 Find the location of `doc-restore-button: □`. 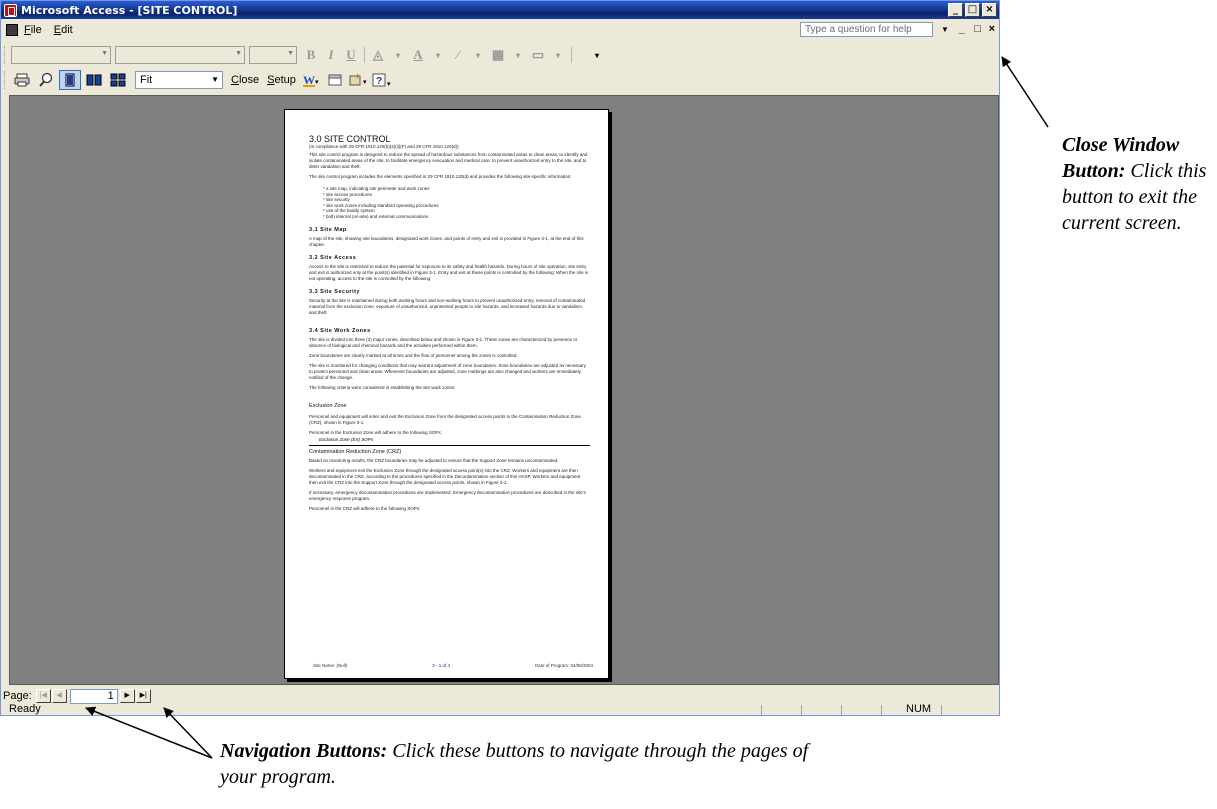

doc-restore-button: □ is located at coordinates (977, 29).